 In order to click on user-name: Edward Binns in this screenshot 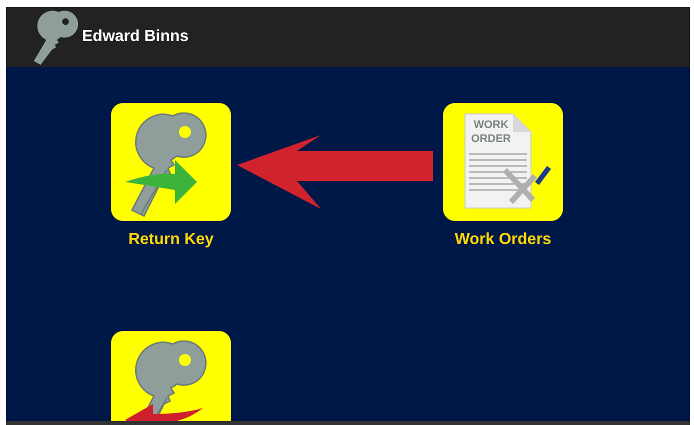, I will do `click(135, 37)`.